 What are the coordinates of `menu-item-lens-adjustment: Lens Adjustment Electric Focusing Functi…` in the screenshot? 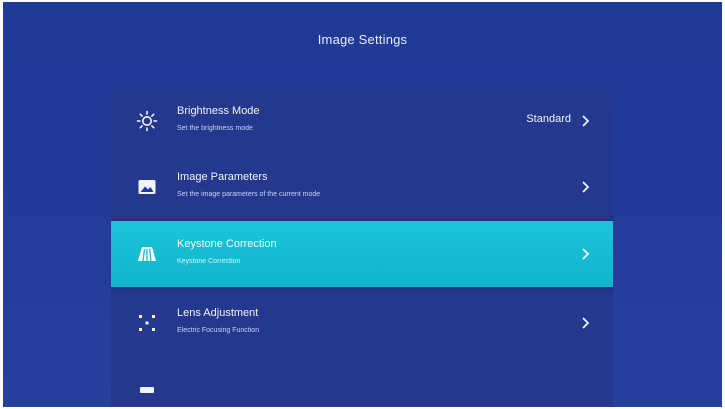 It's located at (362, 323).